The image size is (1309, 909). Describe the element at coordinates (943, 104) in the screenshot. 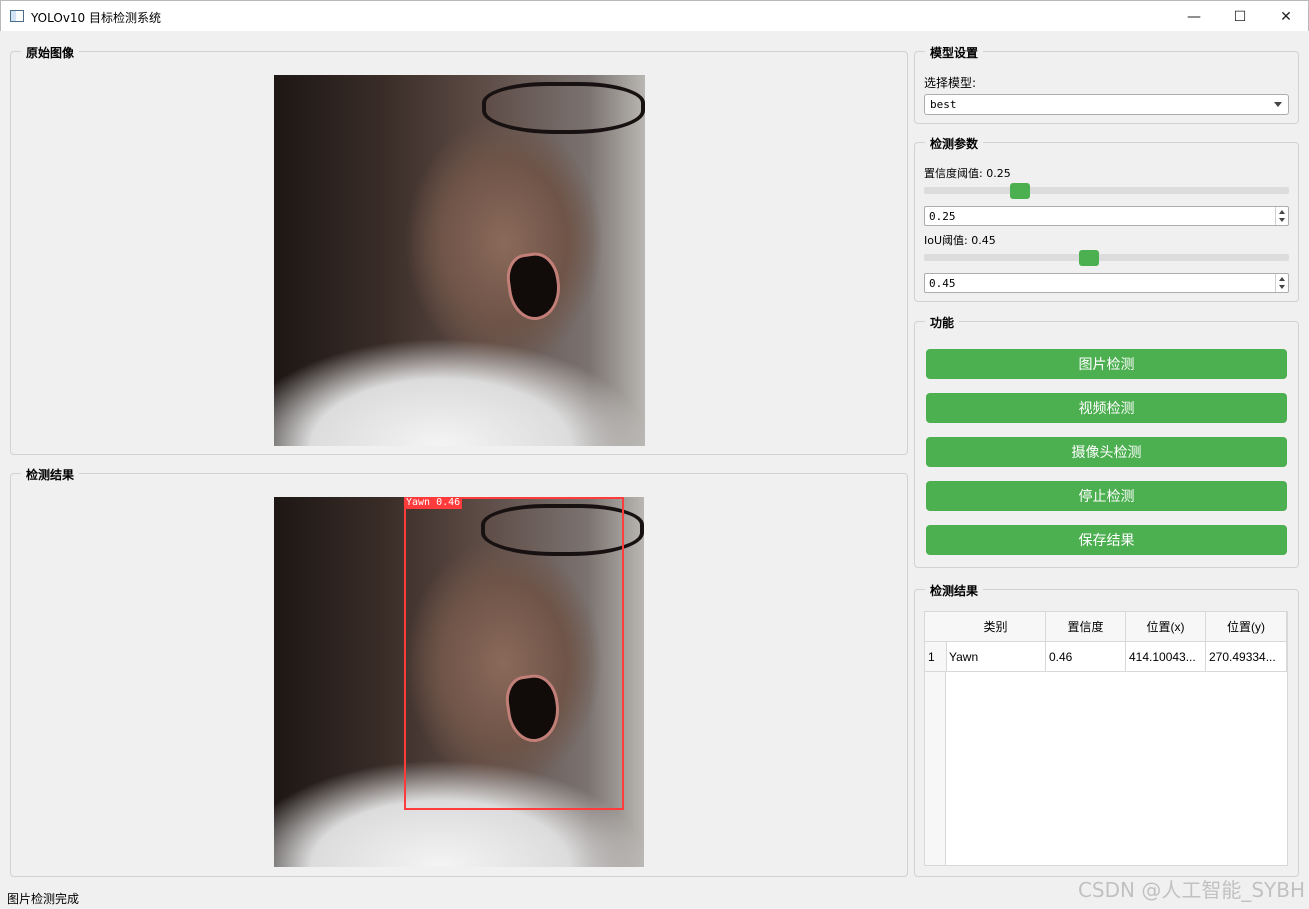

I see `model-select-value: best` at that location.